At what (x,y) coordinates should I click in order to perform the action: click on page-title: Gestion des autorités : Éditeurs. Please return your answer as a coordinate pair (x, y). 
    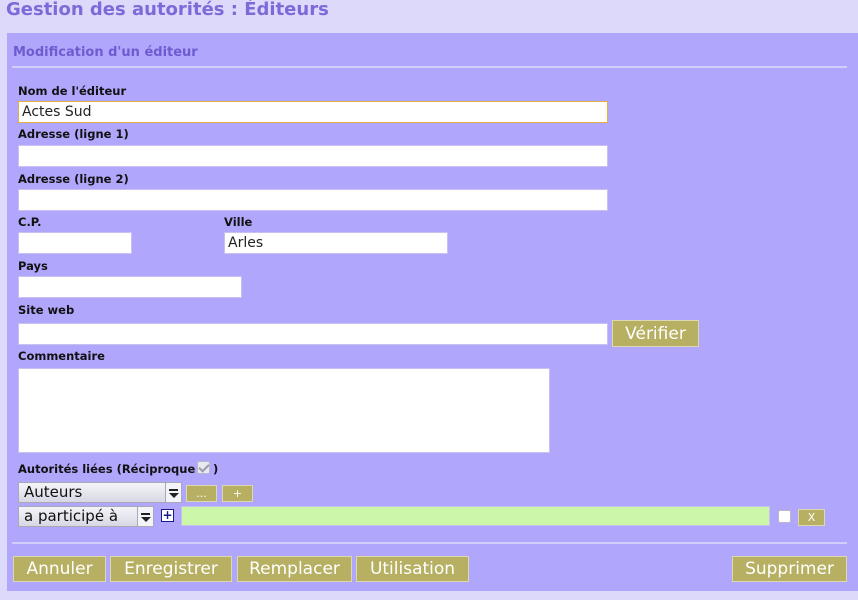
    Looking at the image, I should click on (167, 10).